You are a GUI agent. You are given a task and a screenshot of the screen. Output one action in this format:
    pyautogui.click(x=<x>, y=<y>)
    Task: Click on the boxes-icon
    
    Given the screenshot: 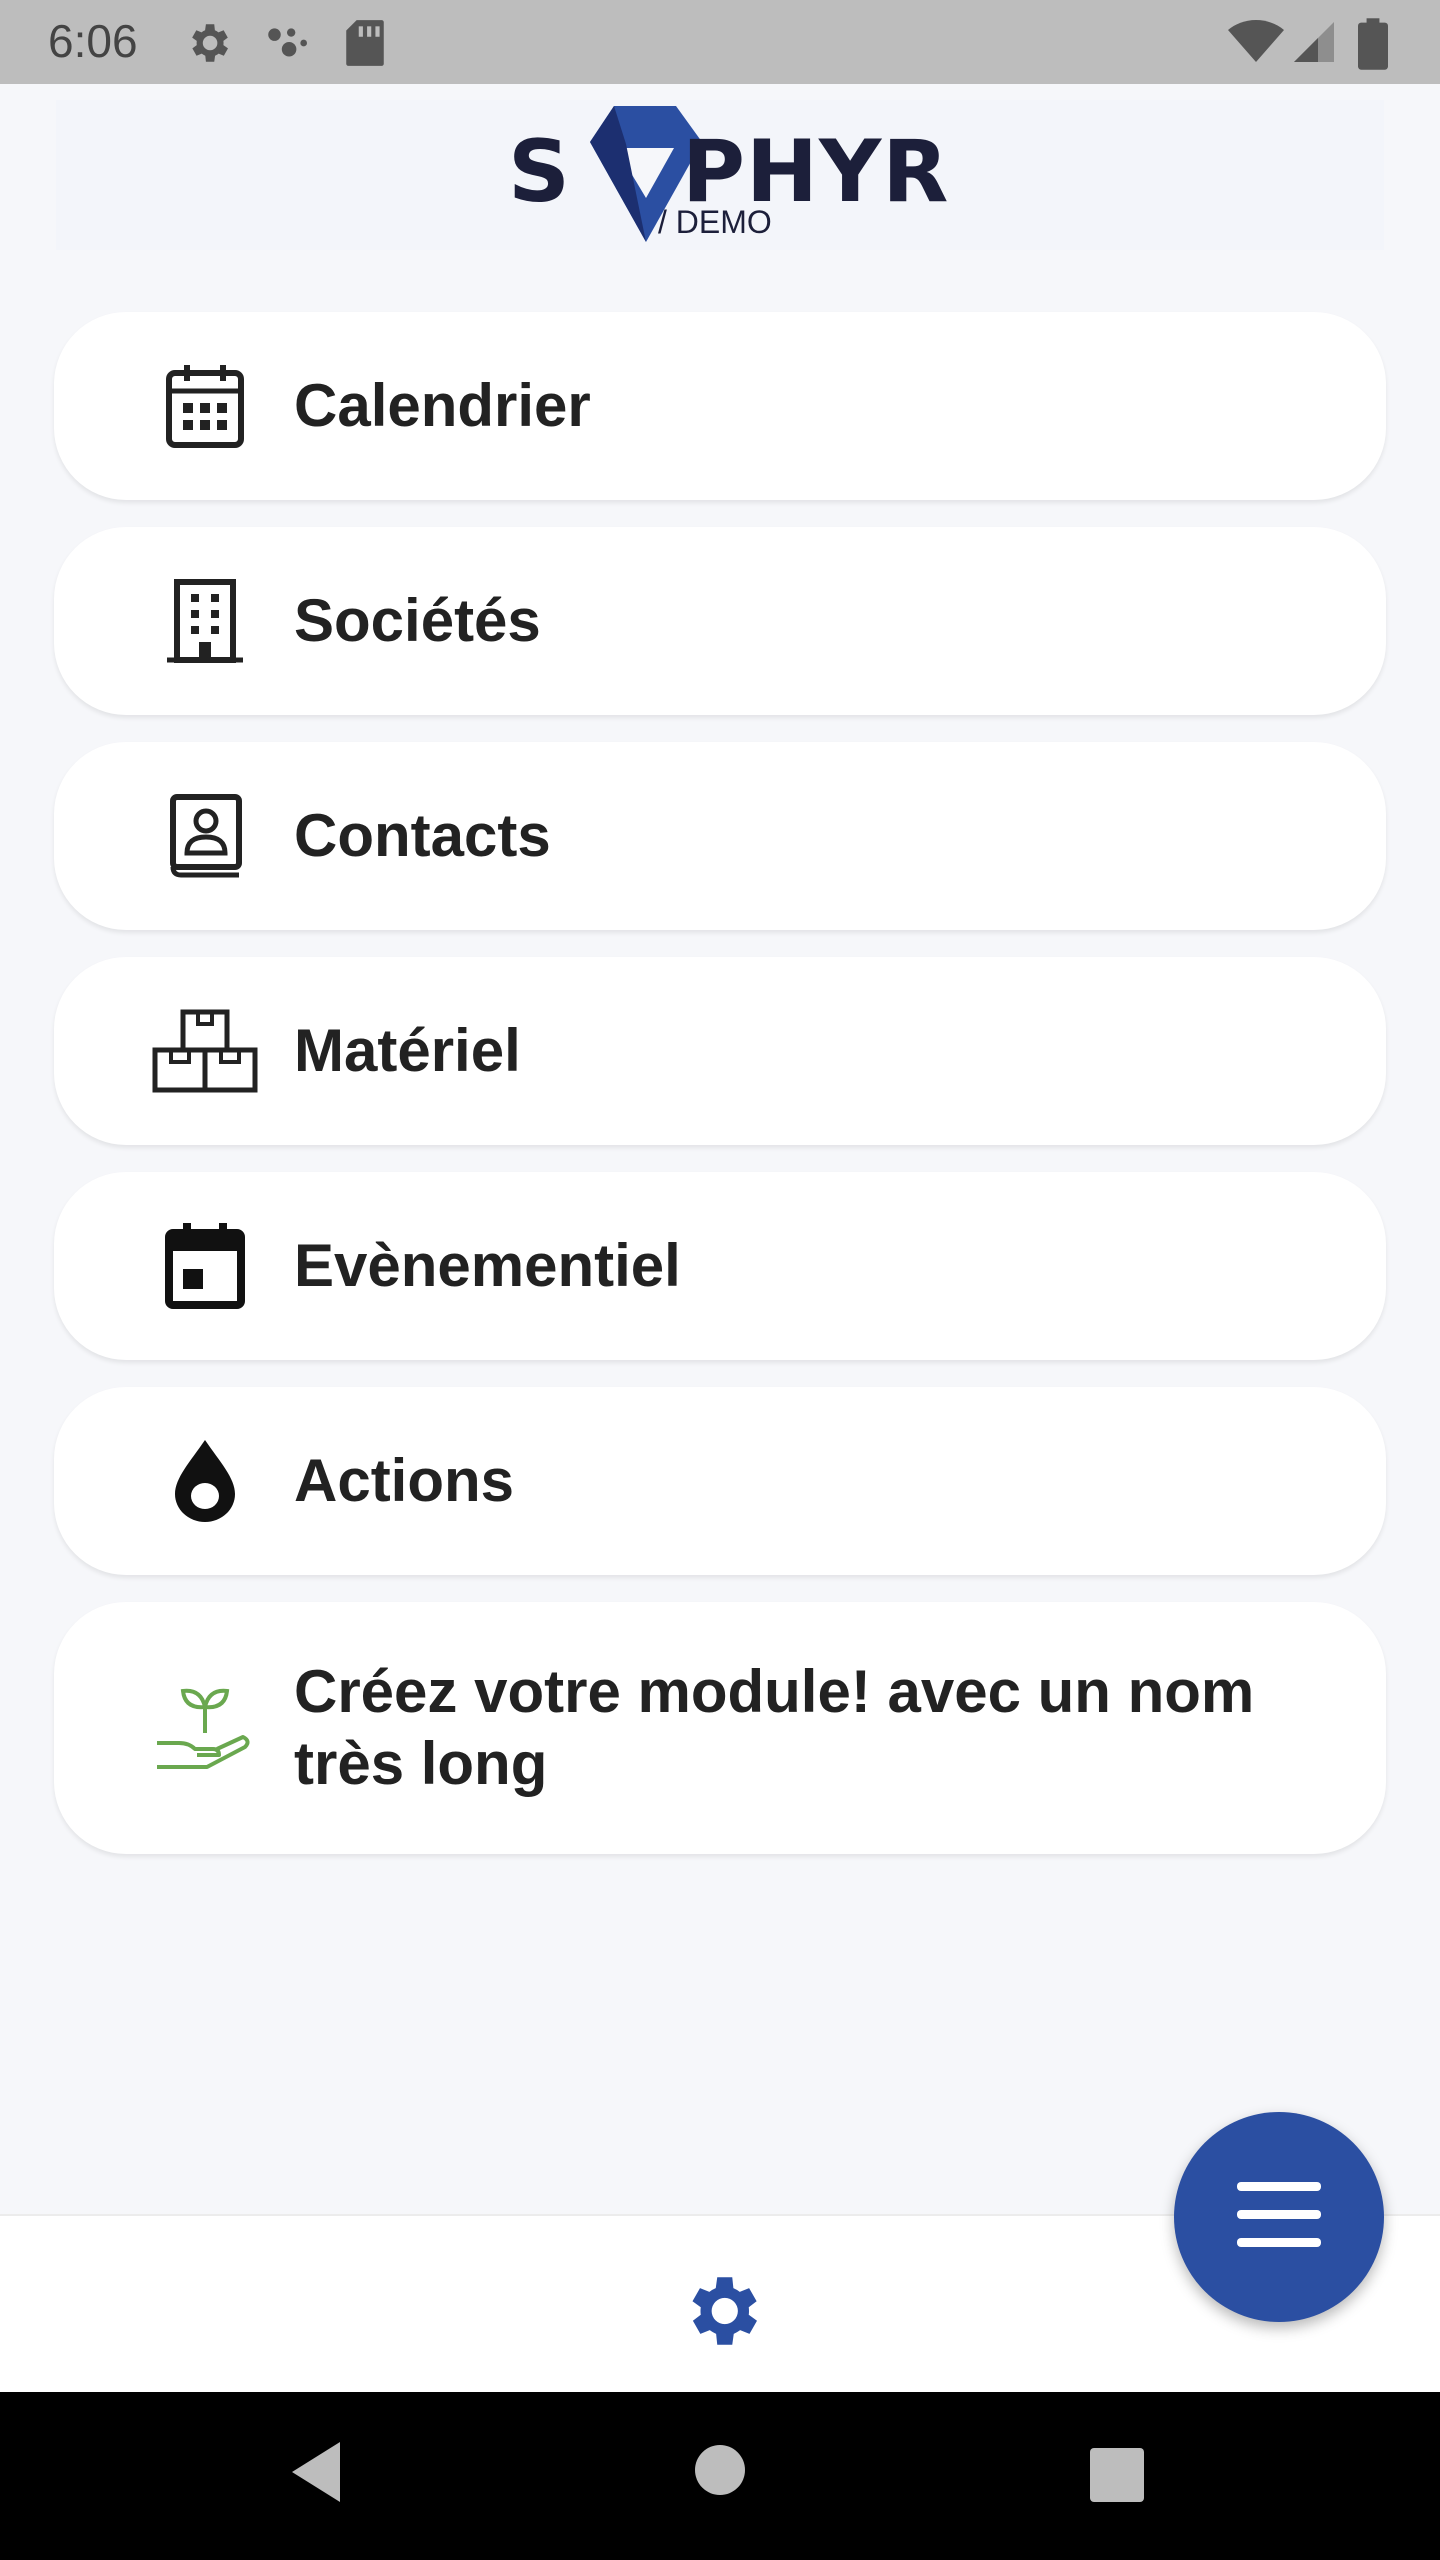 What is the action you would take?
    pyautogui.click(x=205, y=1051)
    